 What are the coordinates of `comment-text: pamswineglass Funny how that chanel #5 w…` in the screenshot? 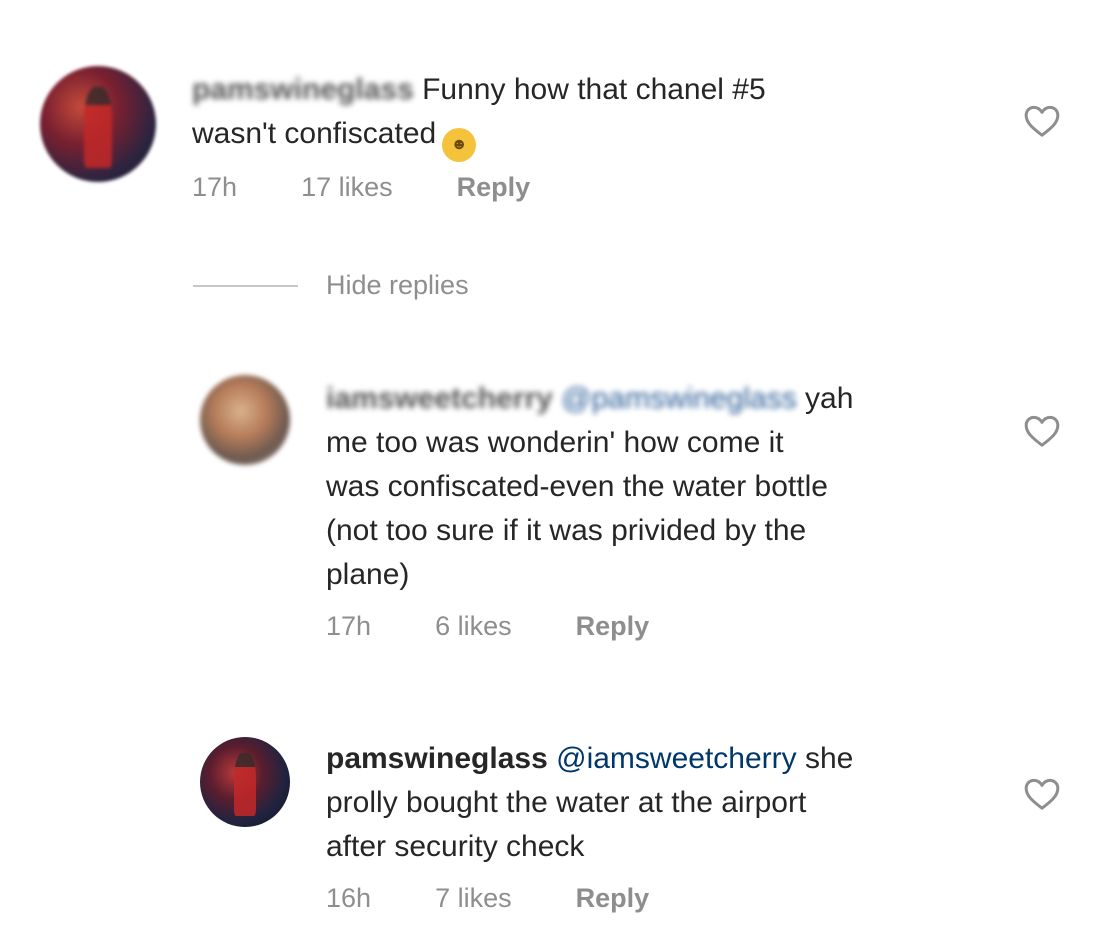 It's located at (479, 115).